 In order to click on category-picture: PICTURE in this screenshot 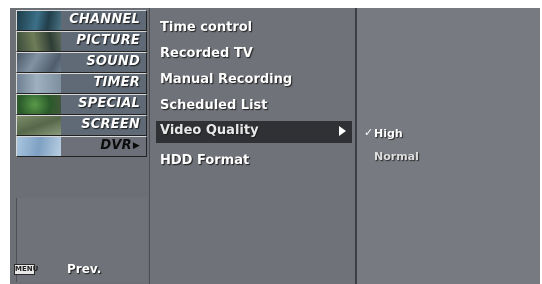, I will do `click(81, 41)`.